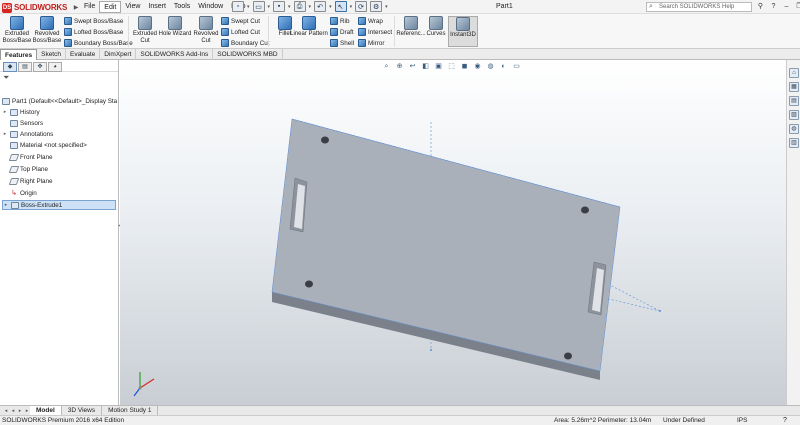 The height and width of the screenshot is (425, 800). What do you see at coordinates (438, 66) in the screenshot?
I see `dynamic-annotation-icon: ▣` at bounding box center [438, 66].